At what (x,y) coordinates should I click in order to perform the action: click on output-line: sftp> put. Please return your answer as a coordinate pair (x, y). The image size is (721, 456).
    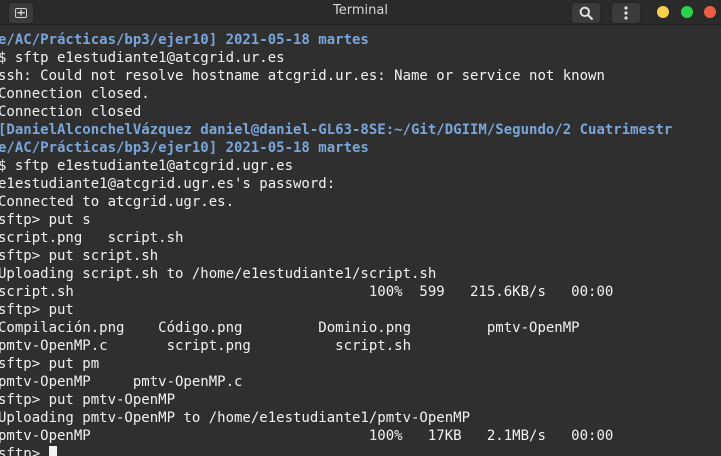
    Looking at the image, I should click on (37, 310).